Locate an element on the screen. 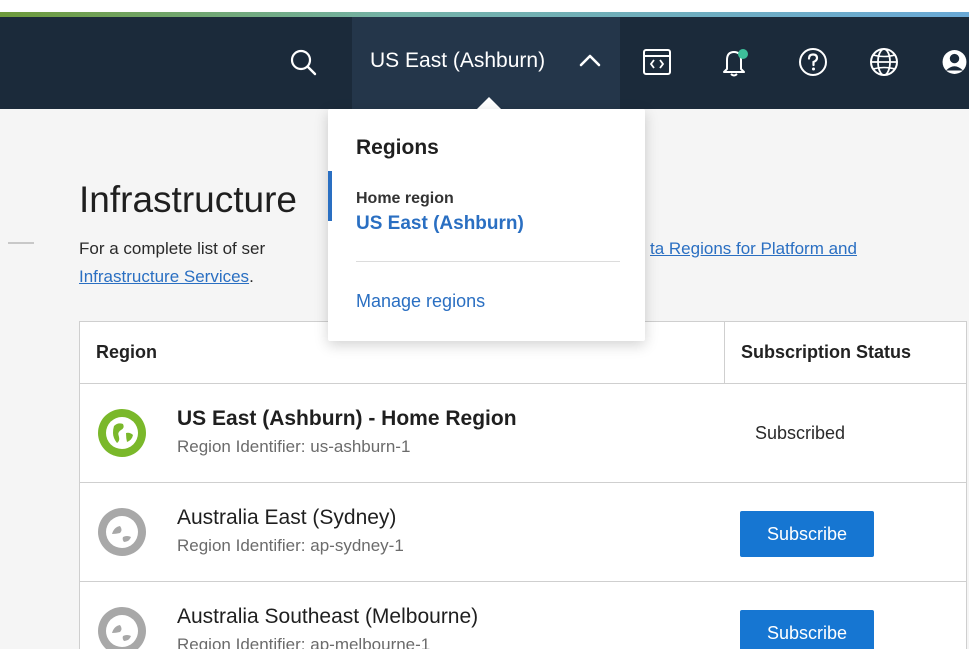 The image size is (969, 649). doc-link-part1: ta Regions for Platform and is located at coordinates (753, 249).